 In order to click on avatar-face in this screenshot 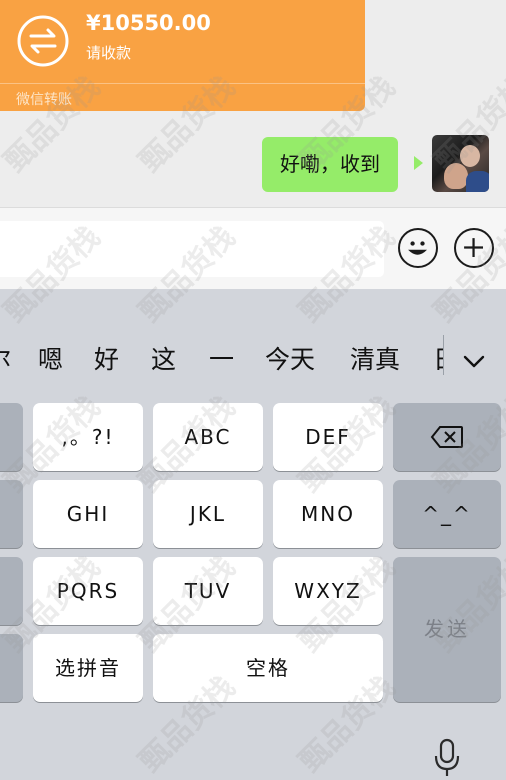, I will do `click(470, 156)`.